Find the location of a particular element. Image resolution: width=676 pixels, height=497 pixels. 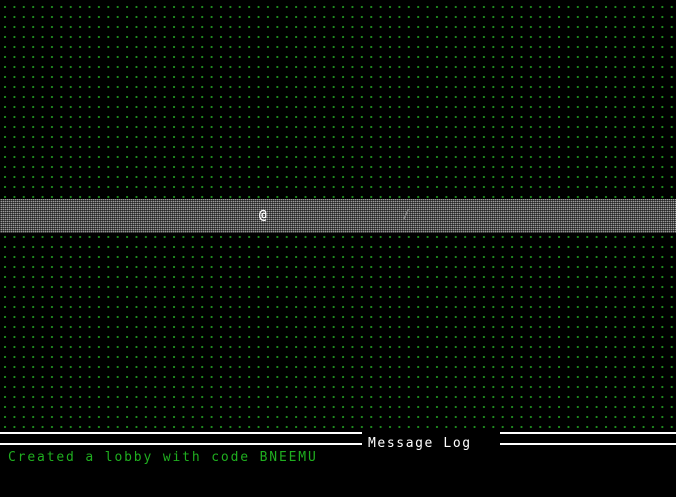

log-border-bottom-right is located at coordinates (588, 444).